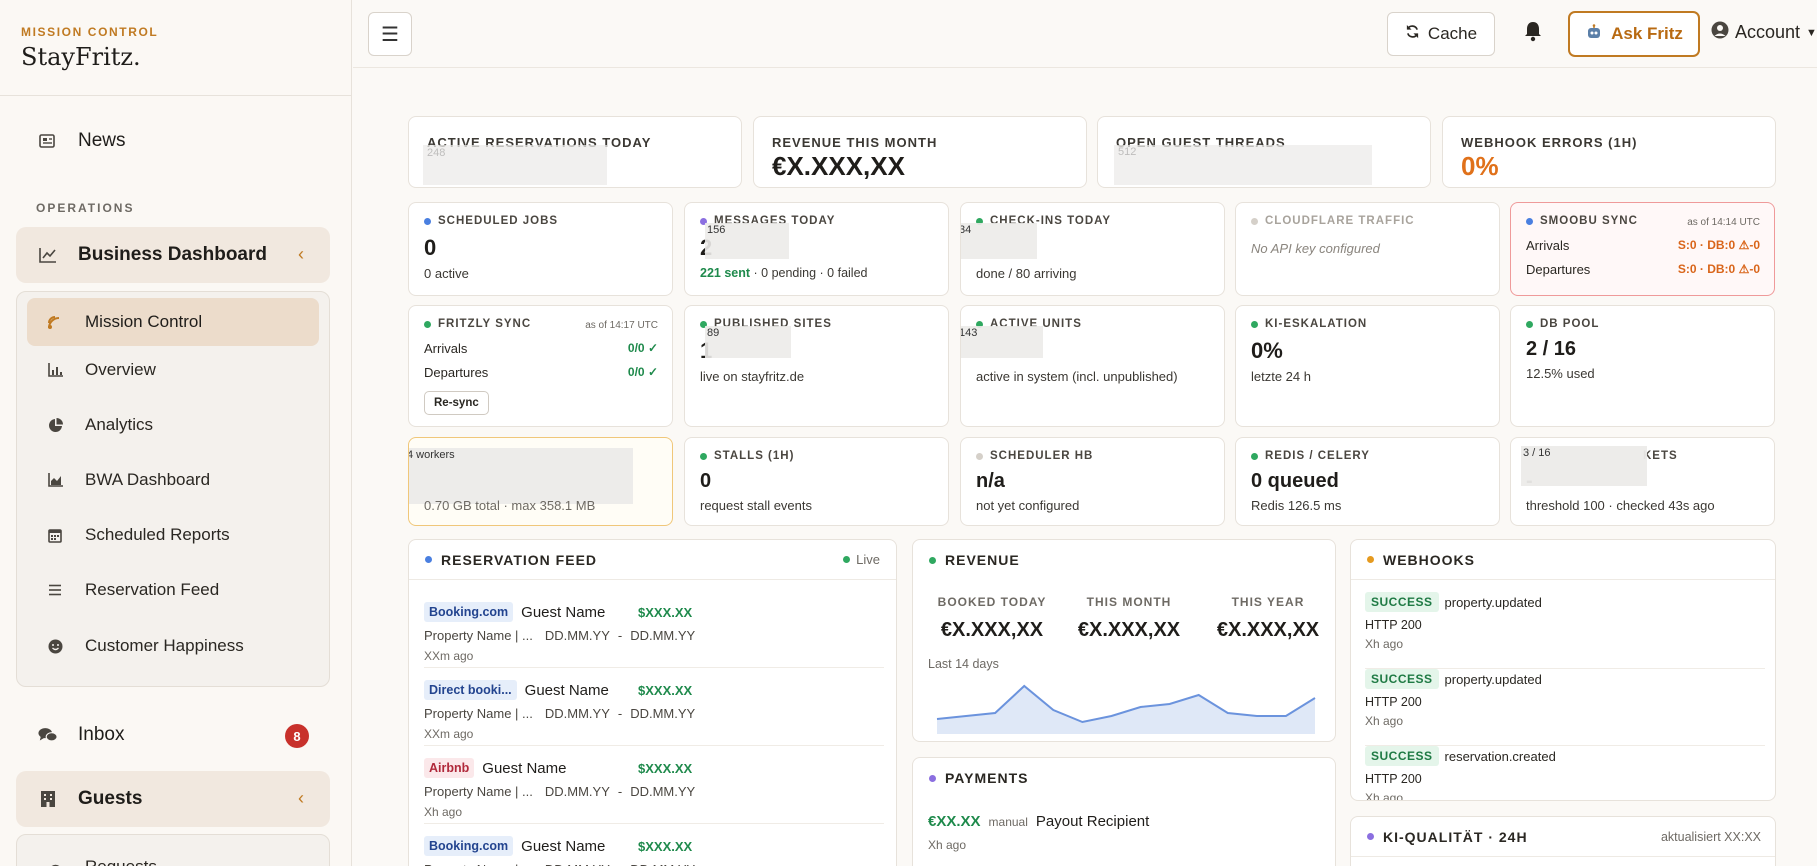 This screenshot has height=866, width=1817. What do you see at coordinates (173, 854) in the screenshot?
I see `sidebar-item-requests: Requests` at bounding box center [173, 854].